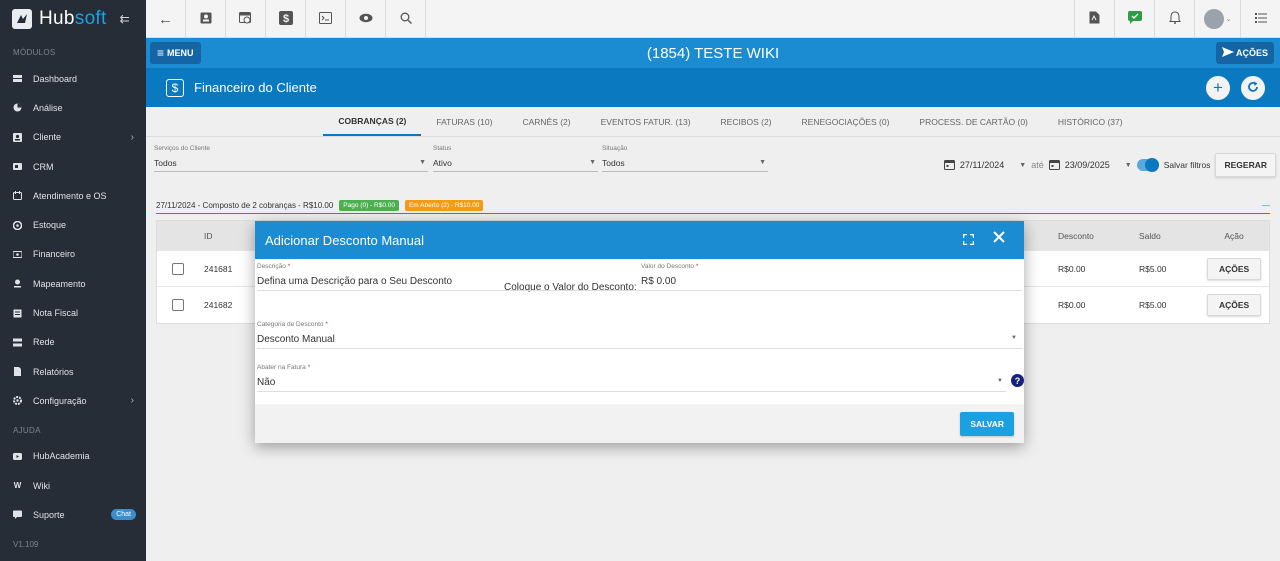 The height and width of the screenshot is (561, 1280). What do you see at coordinates (289, 266) in the screenshot?
I see `required-mark: *` at bounding box center [289, 266].